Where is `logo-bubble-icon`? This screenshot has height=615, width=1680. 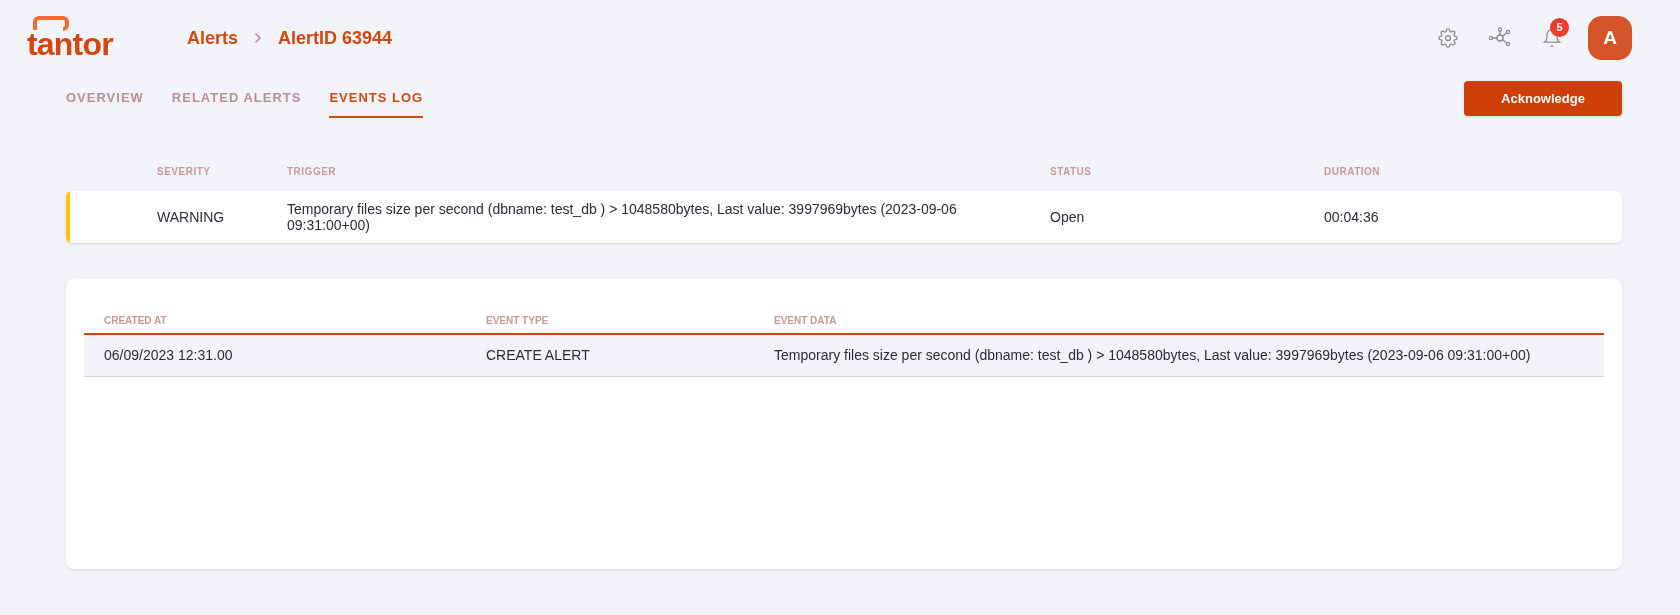 logo-bubble-icon is located at coordinates (51, 24).